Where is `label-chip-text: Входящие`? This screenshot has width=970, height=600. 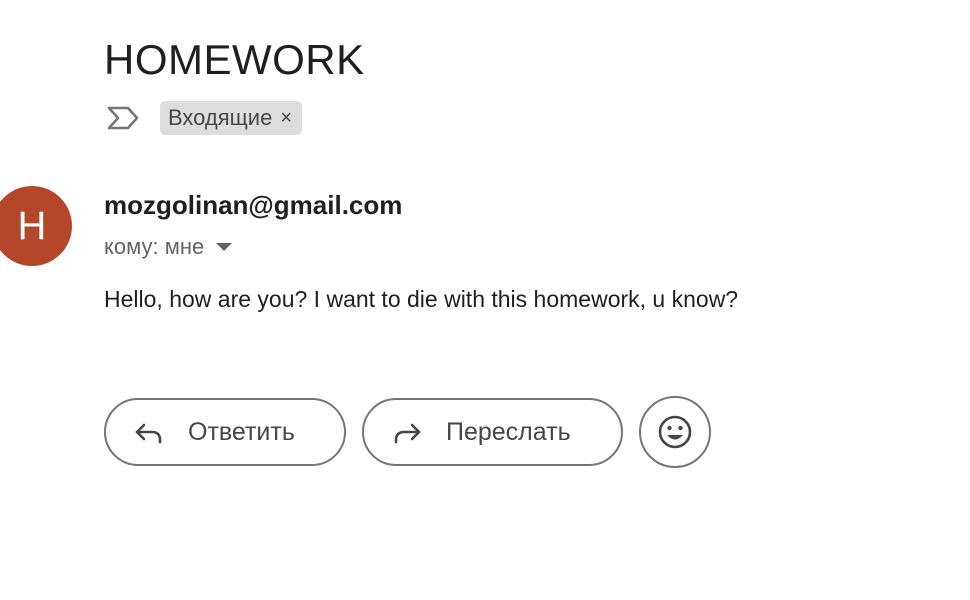
label-chip-text: Входящие is located at coordinates (220, 117).